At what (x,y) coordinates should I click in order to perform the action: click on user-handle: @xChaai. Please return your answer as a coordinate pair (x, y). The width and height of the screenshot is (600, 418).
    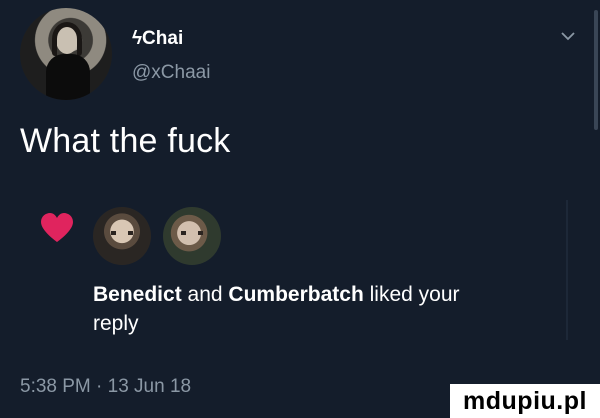
    Looking at the image, I should click on (171, 73).